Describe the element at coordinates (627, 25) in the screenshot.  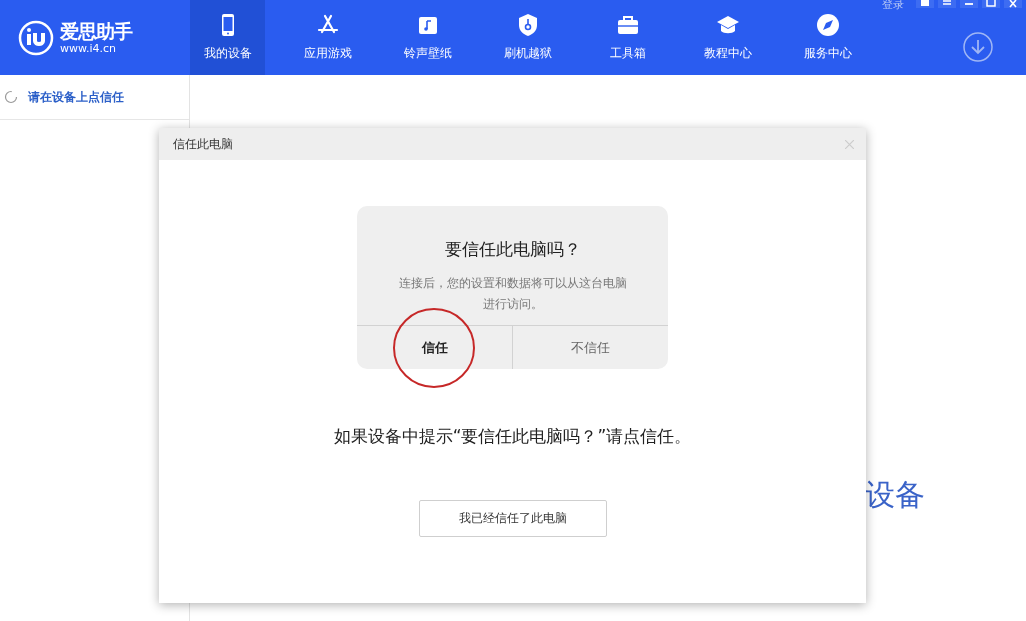
I see `toolbox-icon` at that location.